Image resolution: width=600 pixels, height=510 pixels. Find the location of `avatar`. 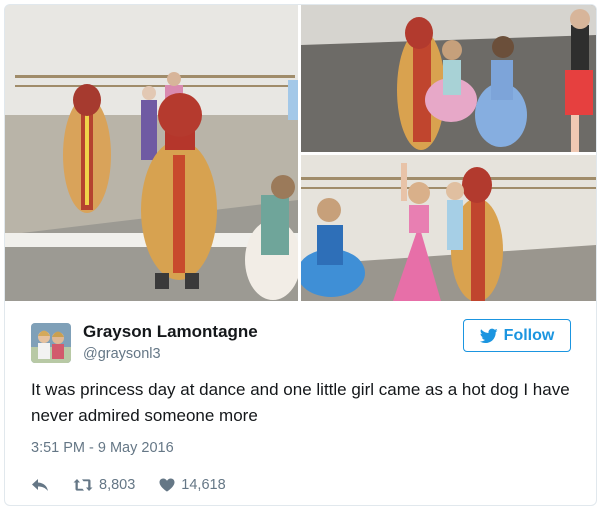

avatar is located at coordinates (51, 343).